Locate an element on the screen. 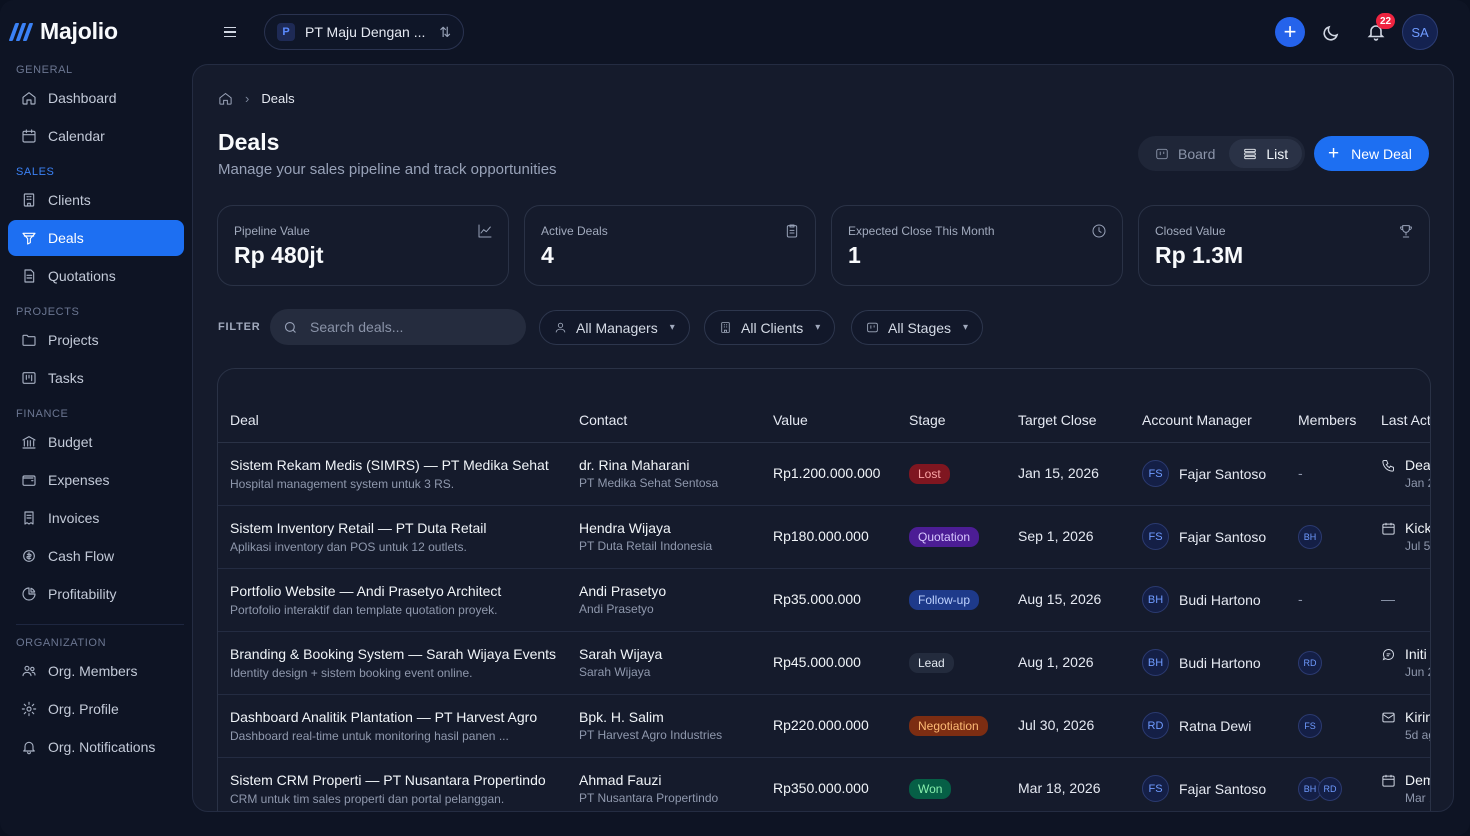  board-view-button: Board is located at coordinates (1185, 153).